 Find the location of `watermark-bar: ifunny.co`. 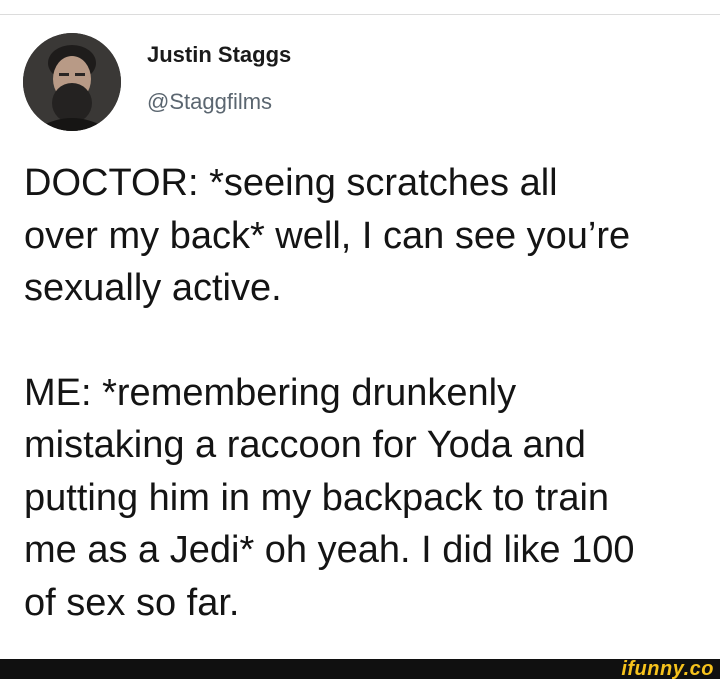

watermark-bar: ifunny.co is located at coordinates (360, 669).